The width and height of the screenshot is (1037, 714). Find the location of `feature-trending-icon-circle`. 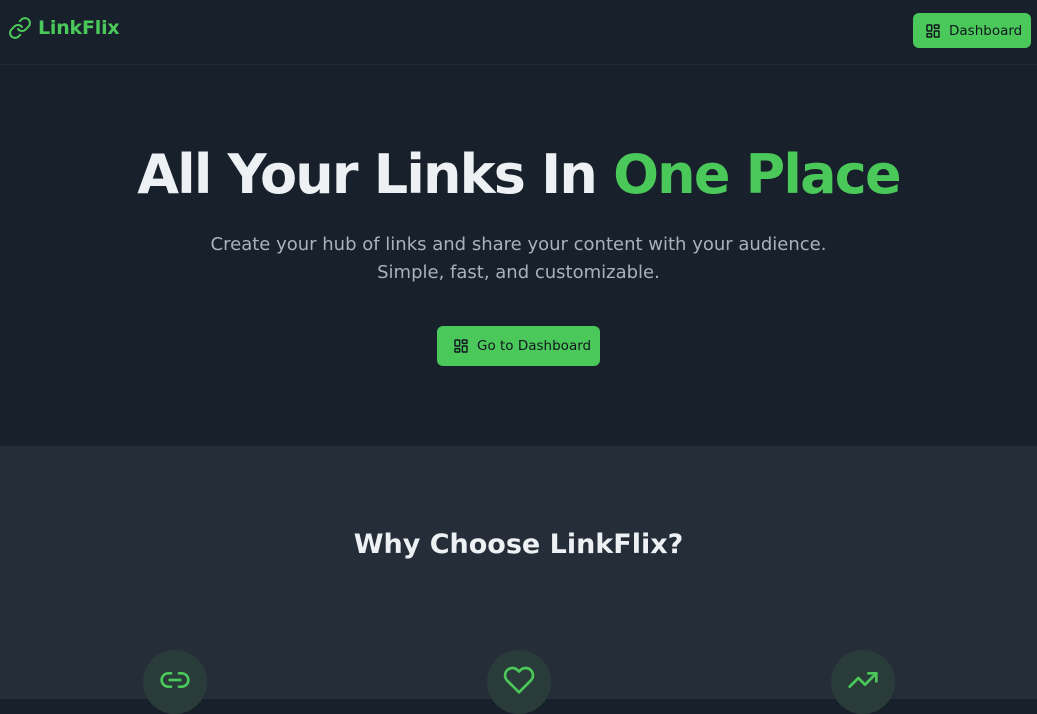

feature-trending-icon-circle is located at coordinates (863, 682).